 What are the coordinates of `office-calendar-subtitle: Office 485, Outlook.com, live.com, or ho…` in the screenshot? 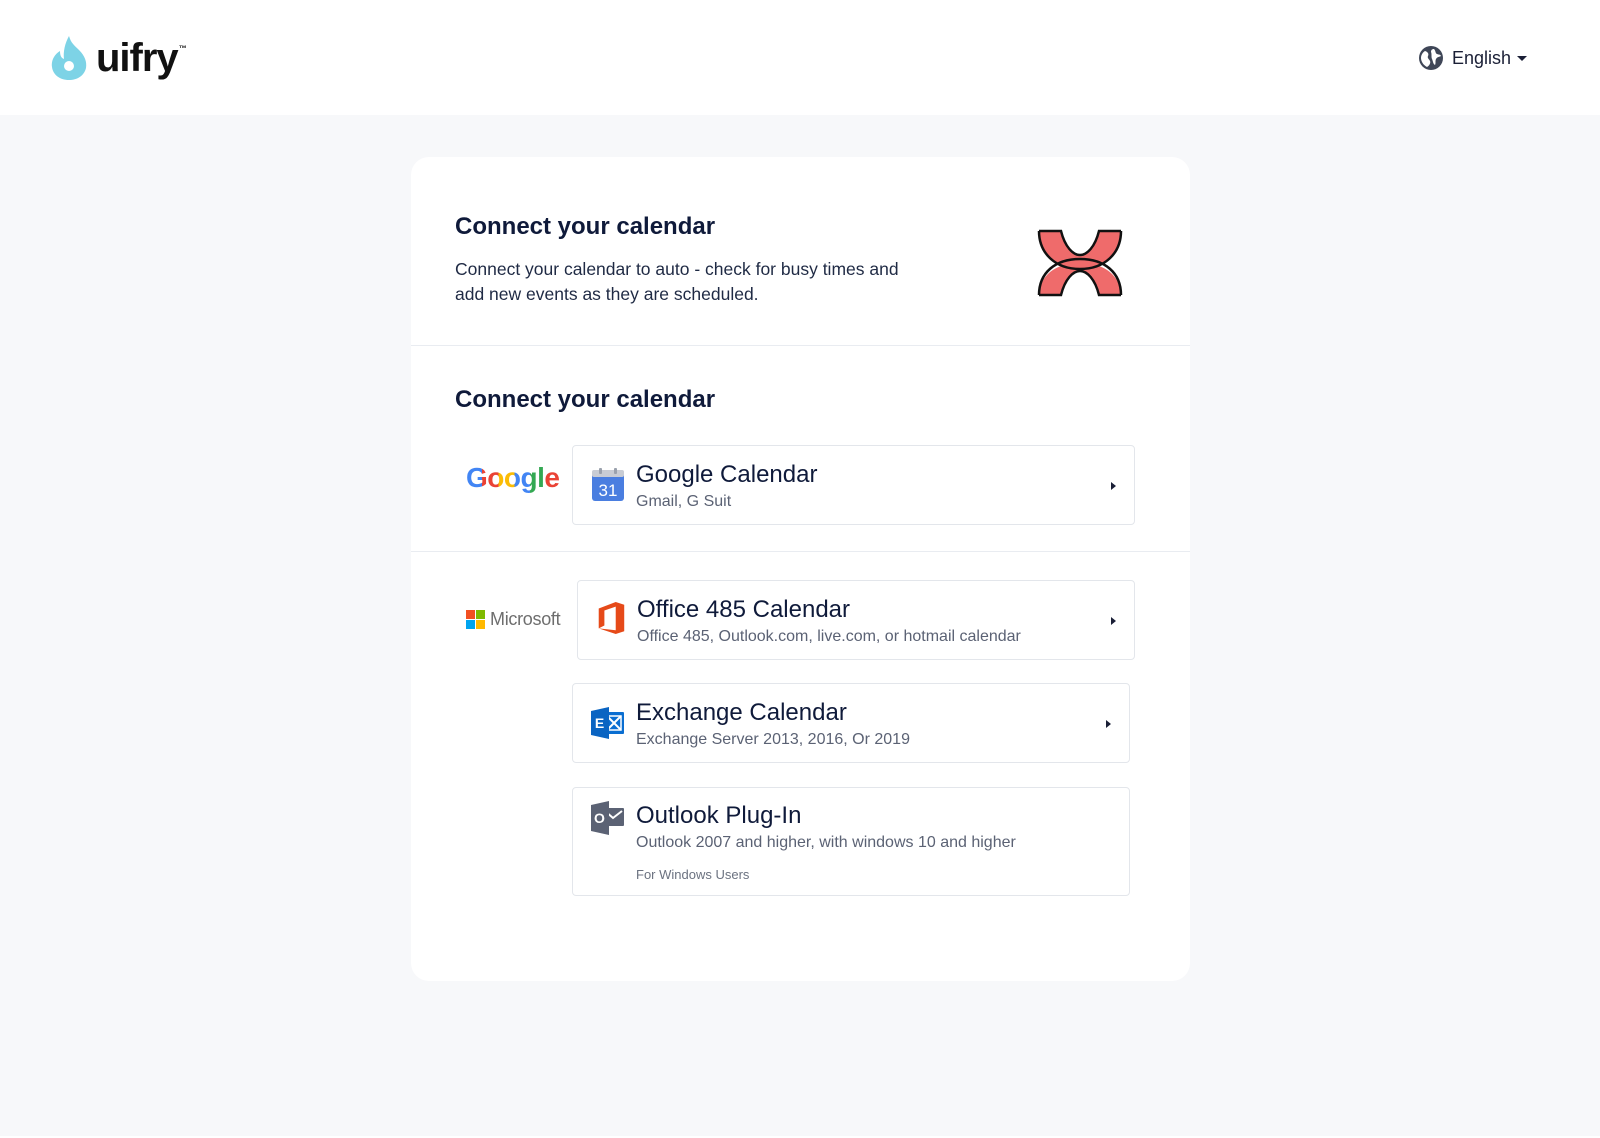 It's located at (829, 636).